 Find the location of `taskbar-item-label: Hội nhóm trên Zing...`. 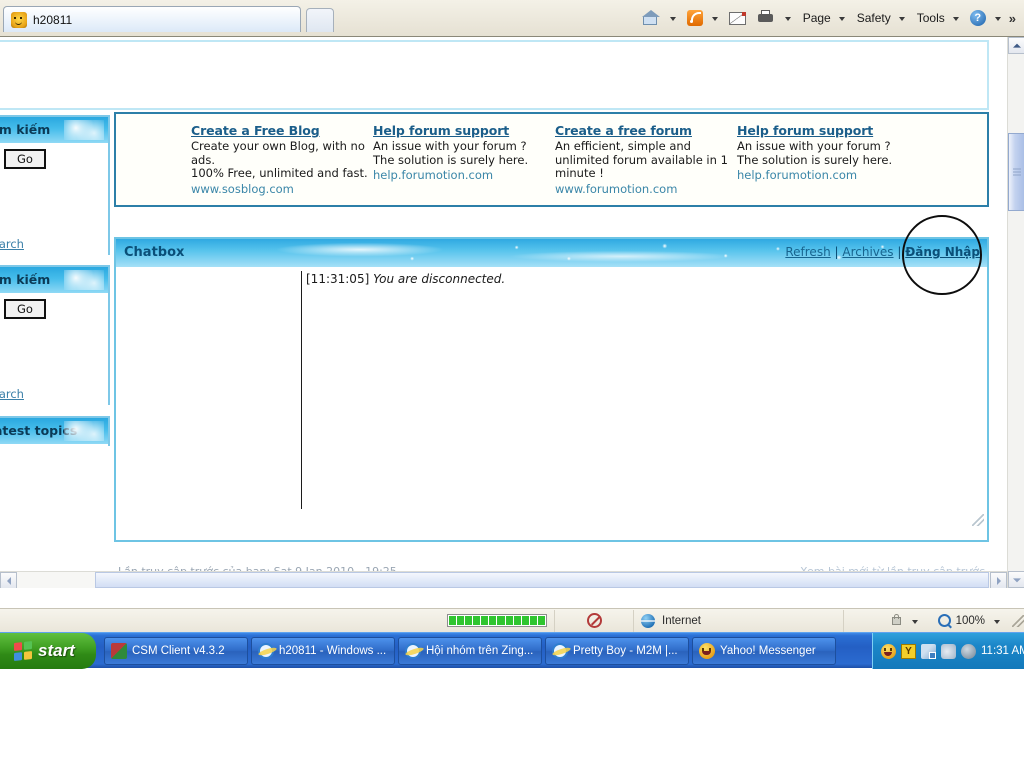

taskbar-item-label: Hội nhóm trên Zing... is located at coordinates (480, 651).